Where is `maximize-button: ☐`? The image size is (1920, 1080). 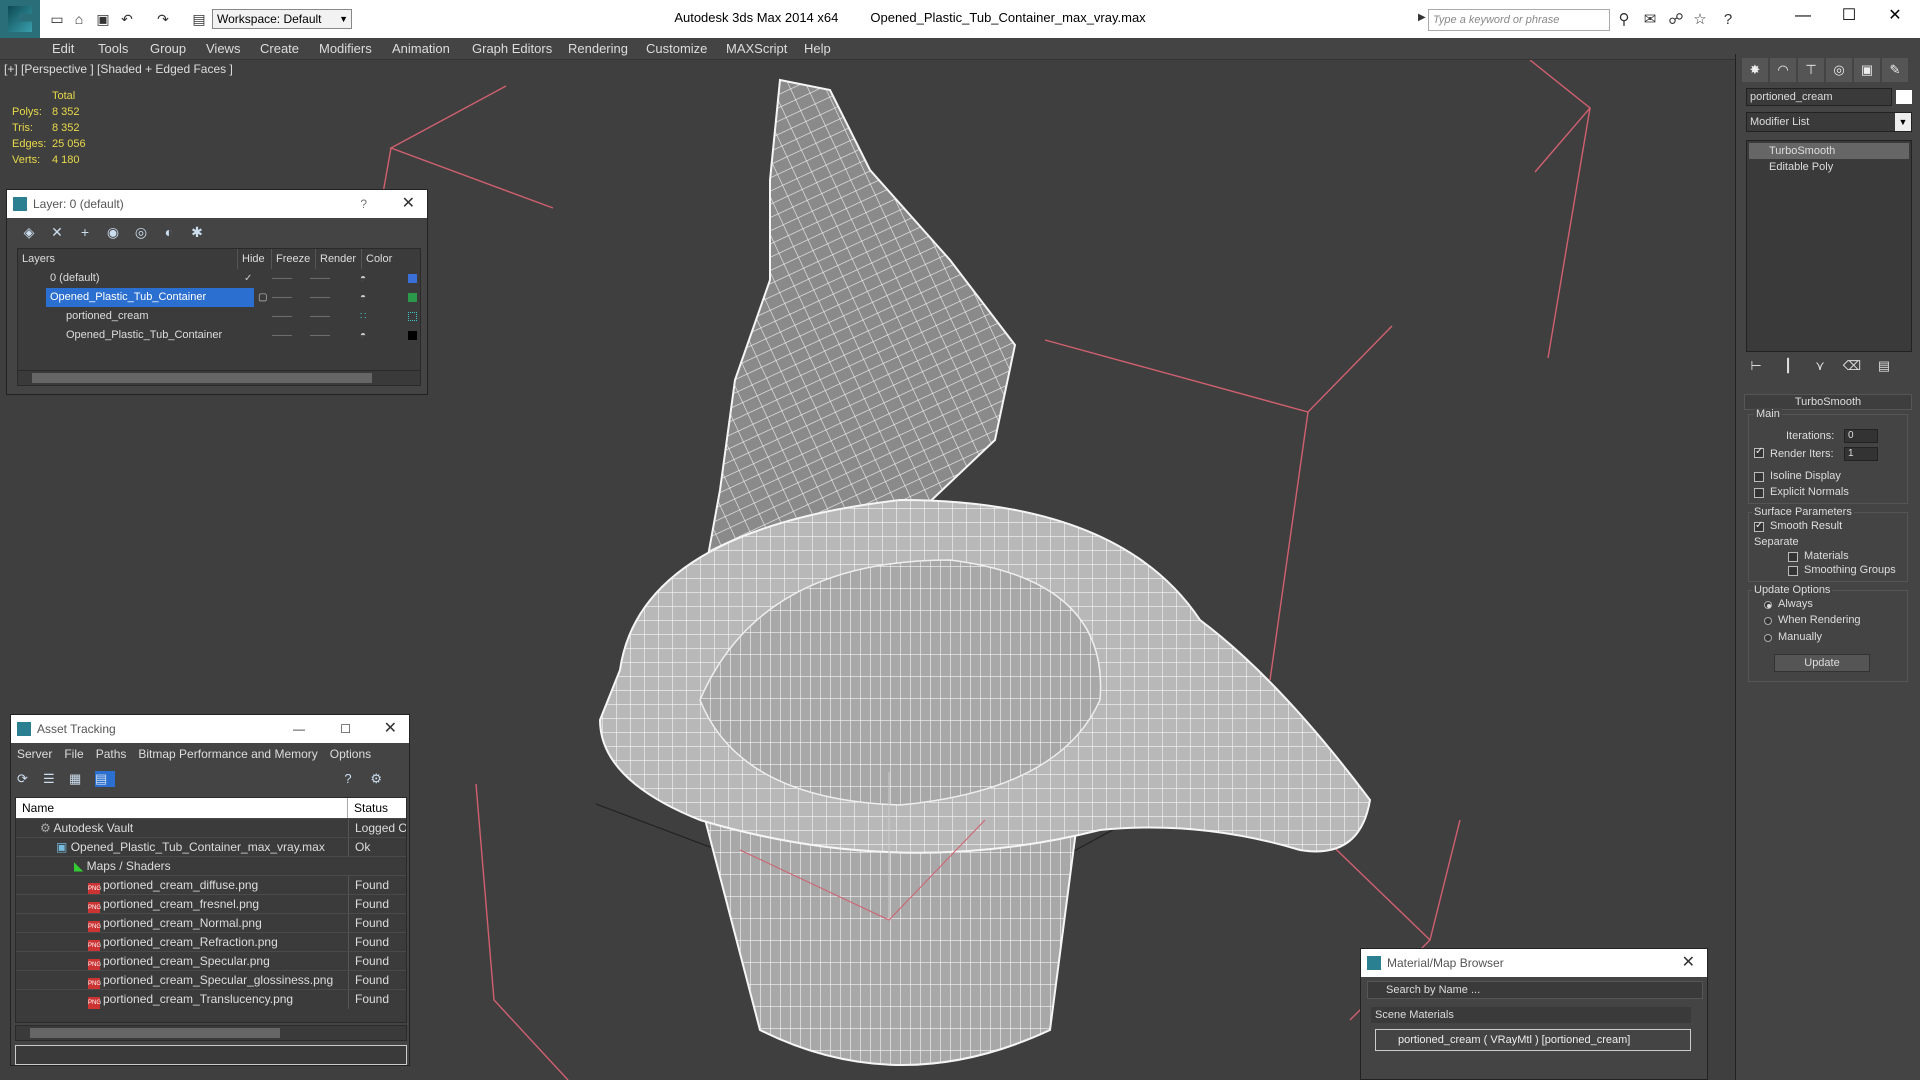 maximize-button: ☐ is located at coordinates (1849, 16).